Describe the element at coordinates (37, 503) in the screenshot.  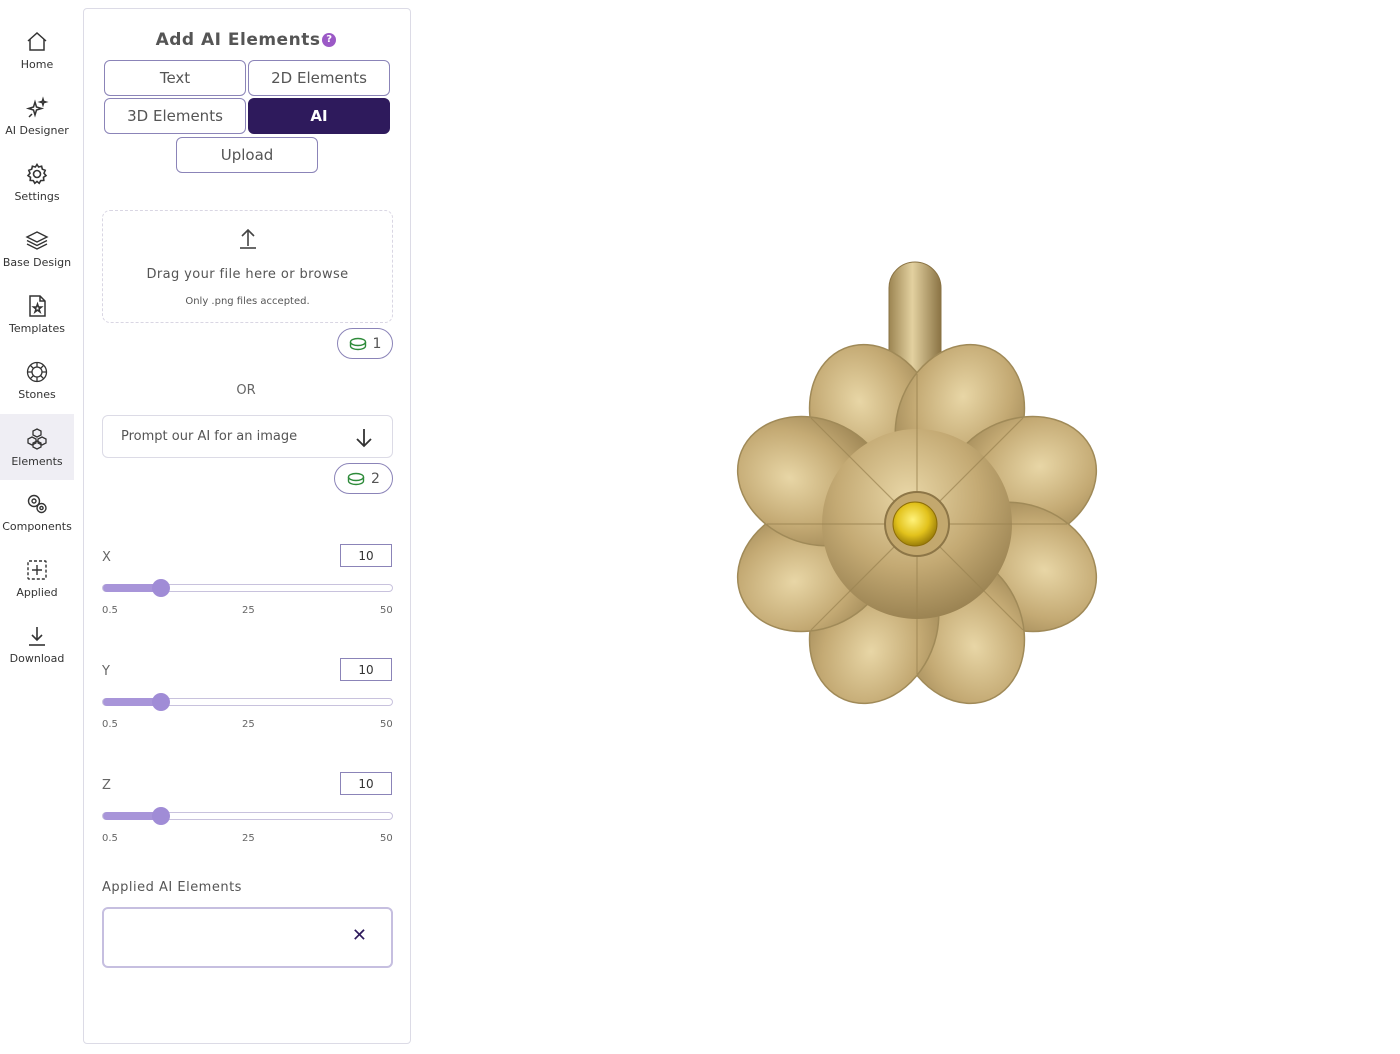
I see `components-icon` at that location.